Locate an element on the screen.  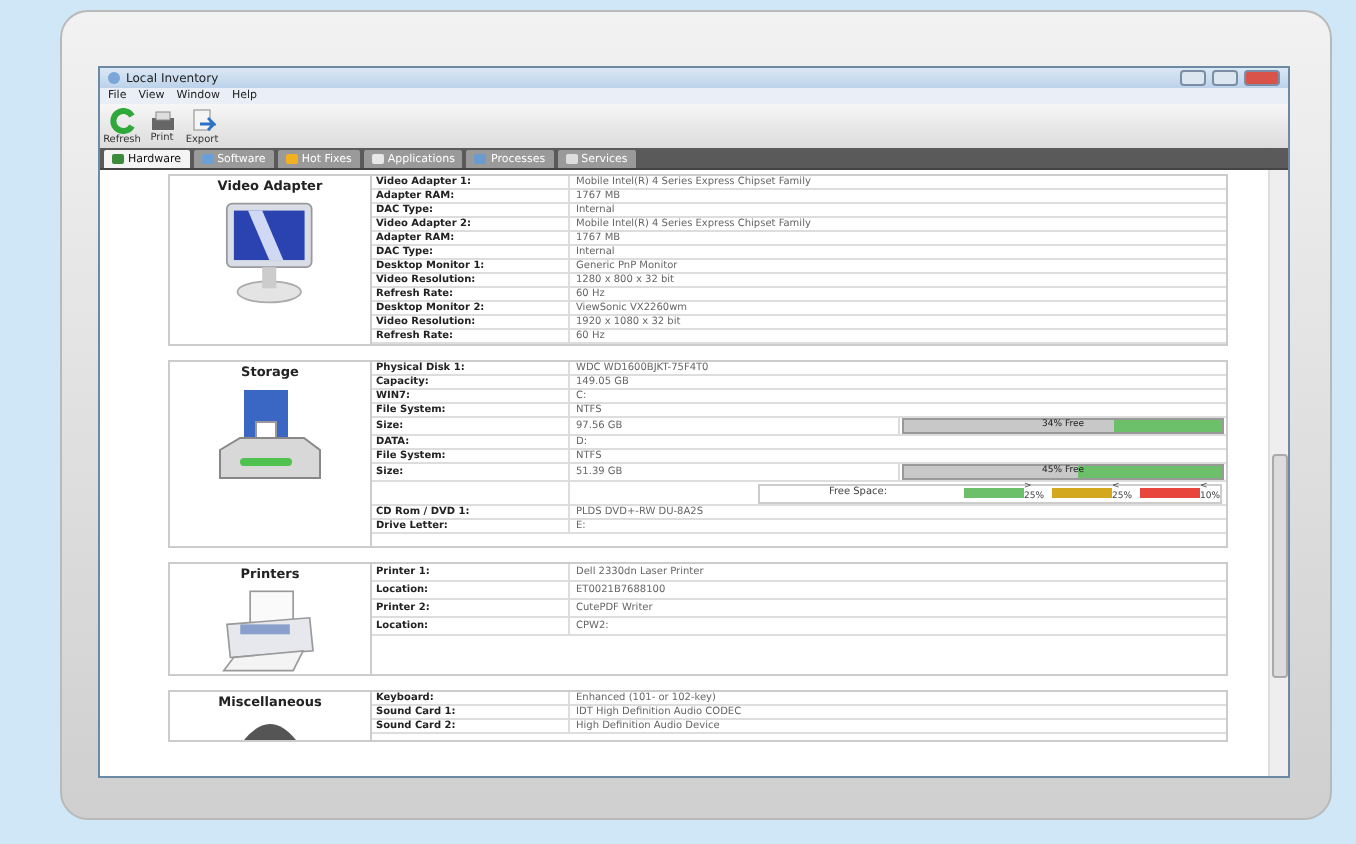
scroll-thumb is located at coordinates (1279, 566).